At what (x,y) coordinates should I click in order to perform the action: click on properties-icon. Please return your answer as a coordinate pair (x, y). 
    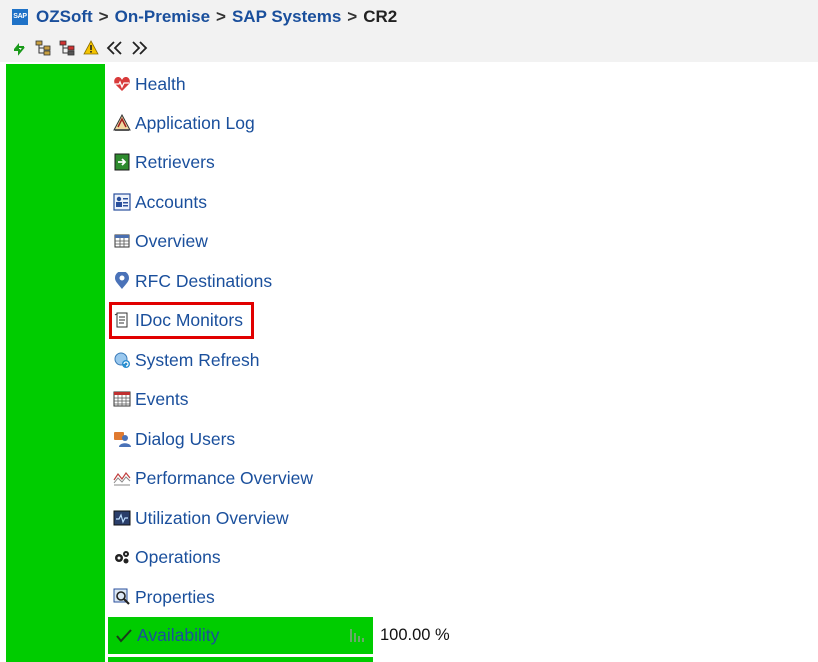
    Looking at the image, I should click on (122, 597).